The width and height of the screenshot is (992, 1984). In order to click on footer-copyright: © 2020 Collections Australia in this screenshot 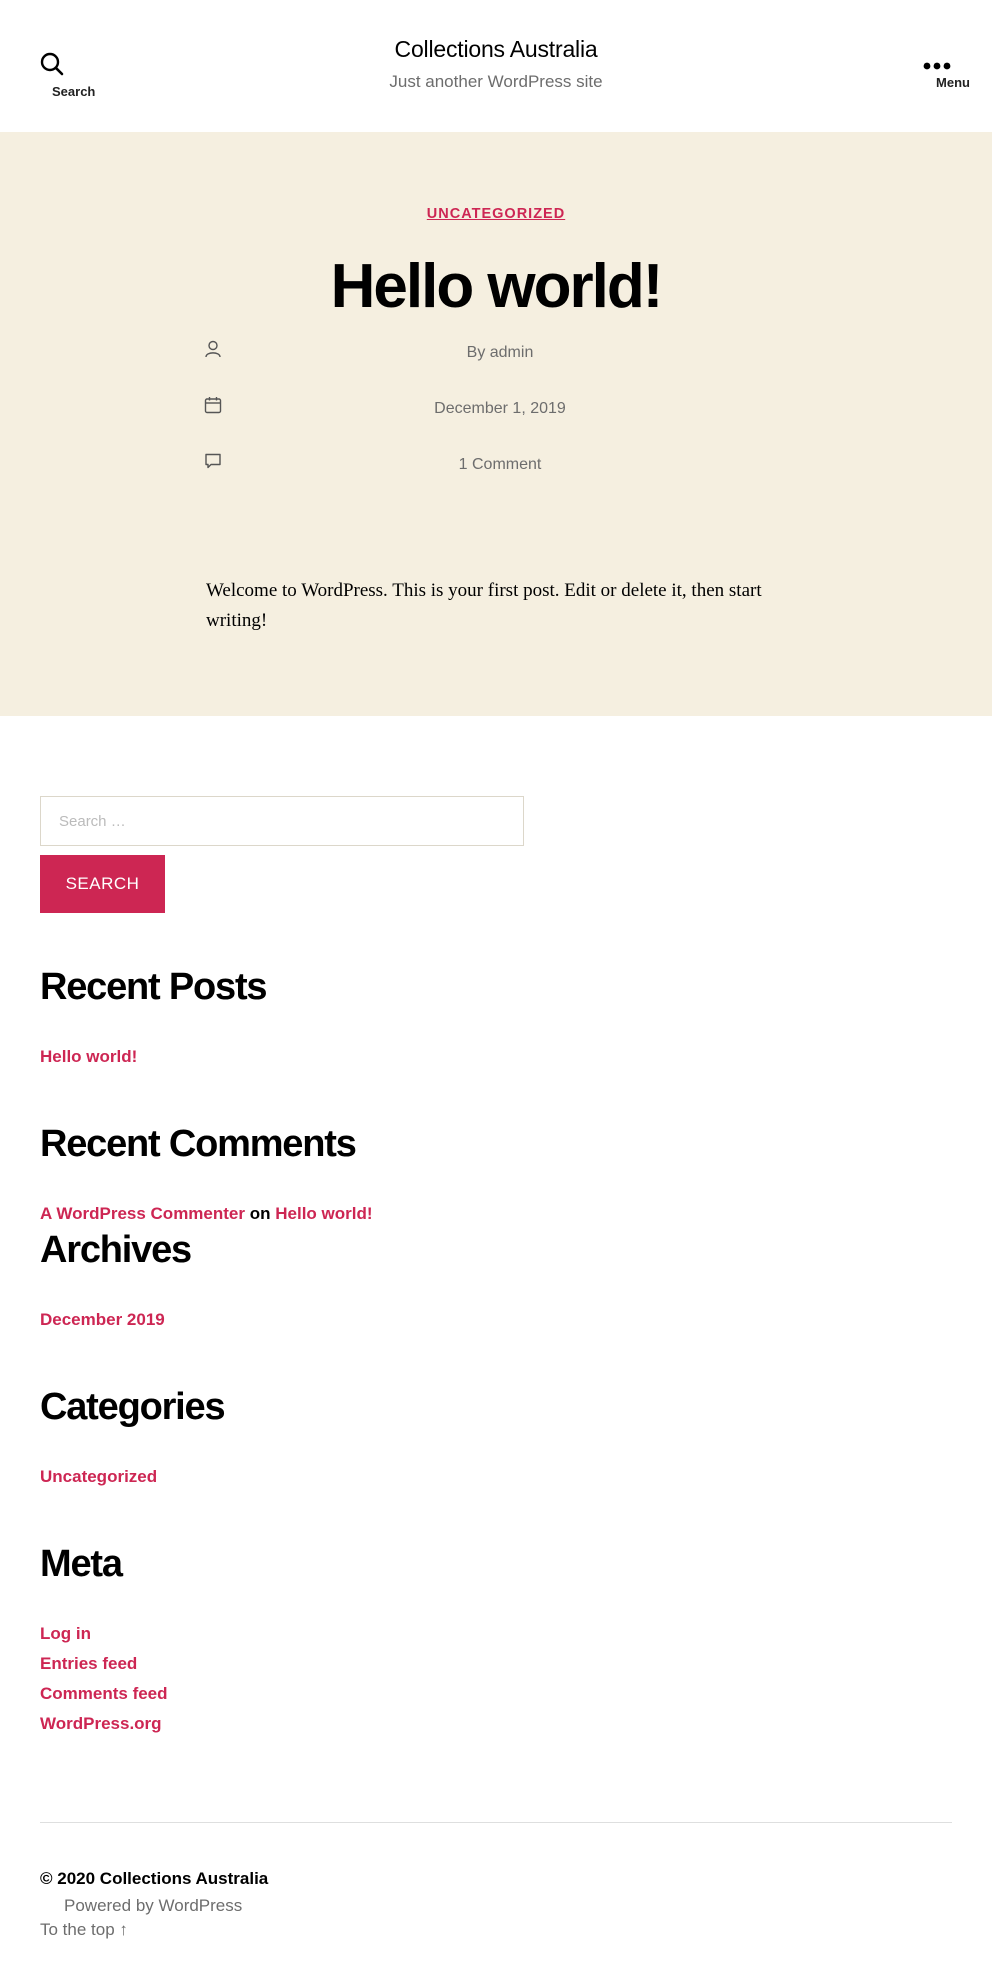, I will do `click(154, 1879)`.